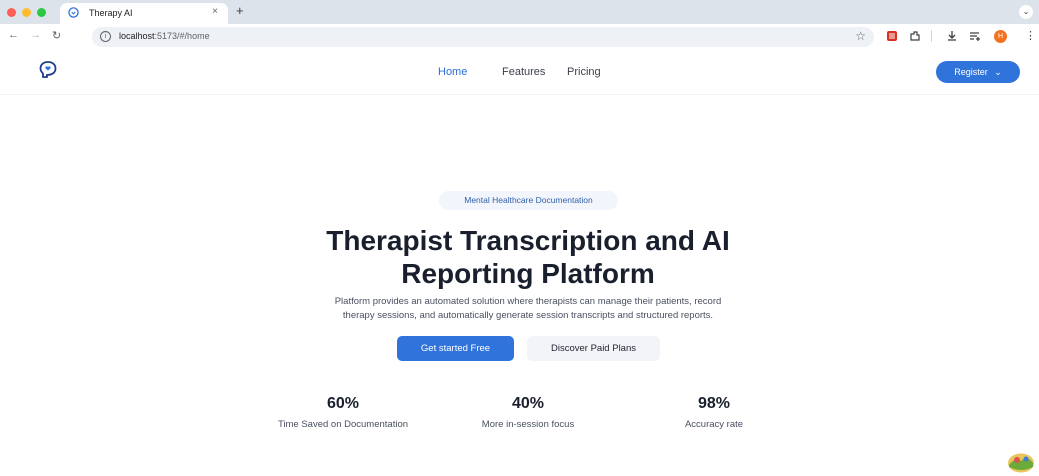 The width and height of the screenshot is (1039, 476). I want to click on new-tab-button: +, so click(240, 10).